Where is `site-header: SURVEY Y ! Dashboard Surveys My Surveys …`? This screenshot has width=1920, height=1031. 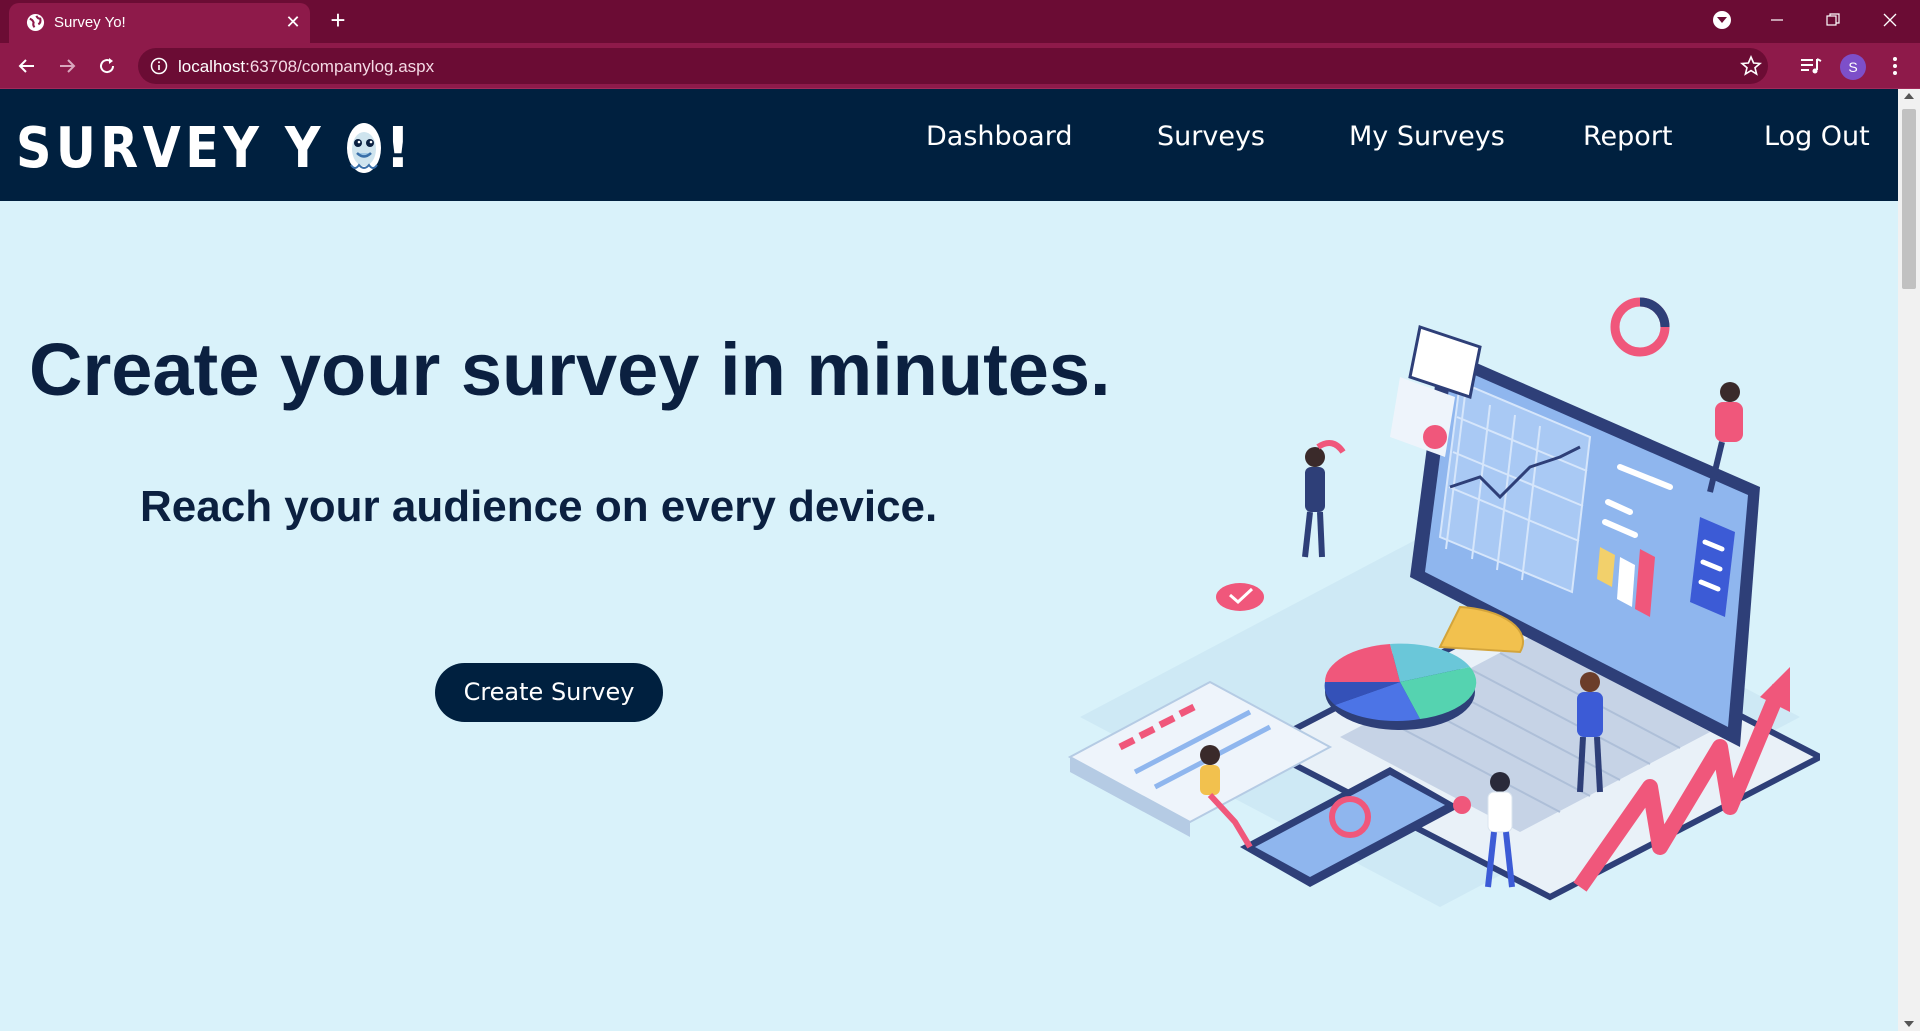
site-header: SURVEY Y ! Dashboard Surveys My Surveys … is located at coordinates (949, 145).